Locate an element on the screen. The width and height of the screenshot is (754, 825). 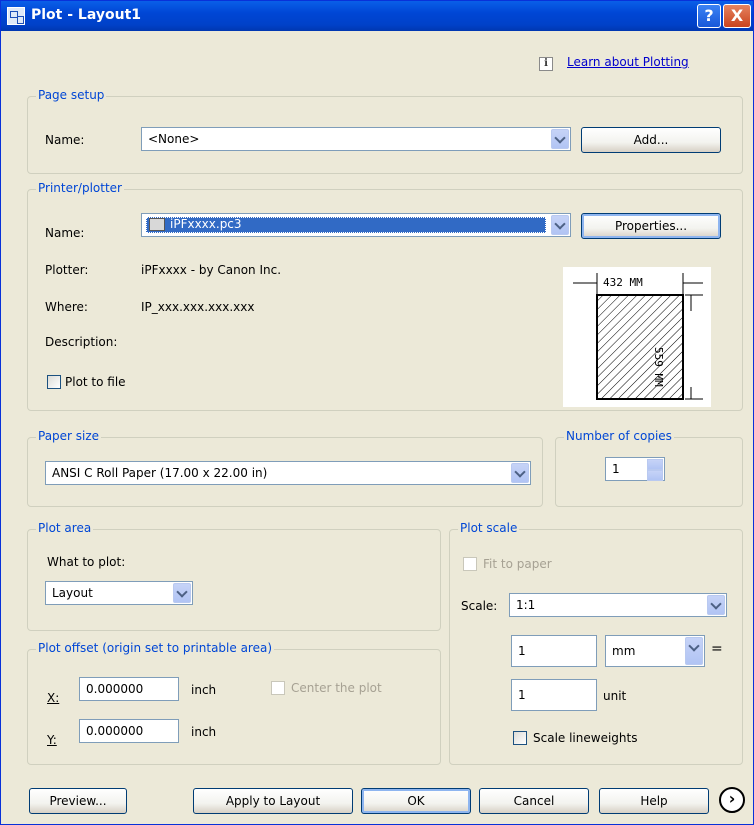
plot-app-icon is located at coordinates (16, 16).